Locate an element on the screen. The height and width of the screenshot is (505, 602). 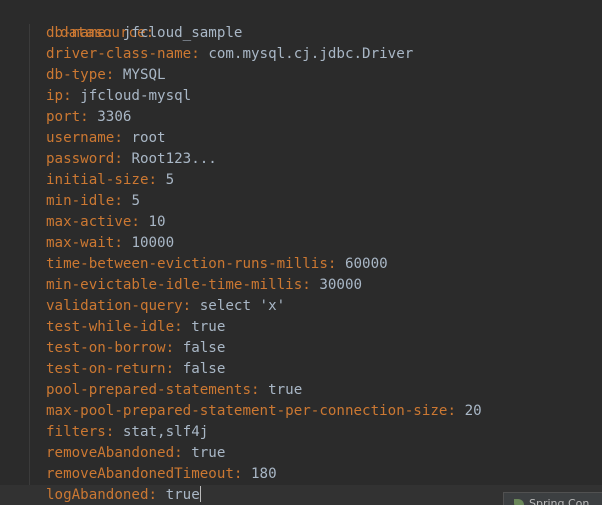
yaml-entry-line: ip: jfcloud-mysql is located at coordinates (118, 96).